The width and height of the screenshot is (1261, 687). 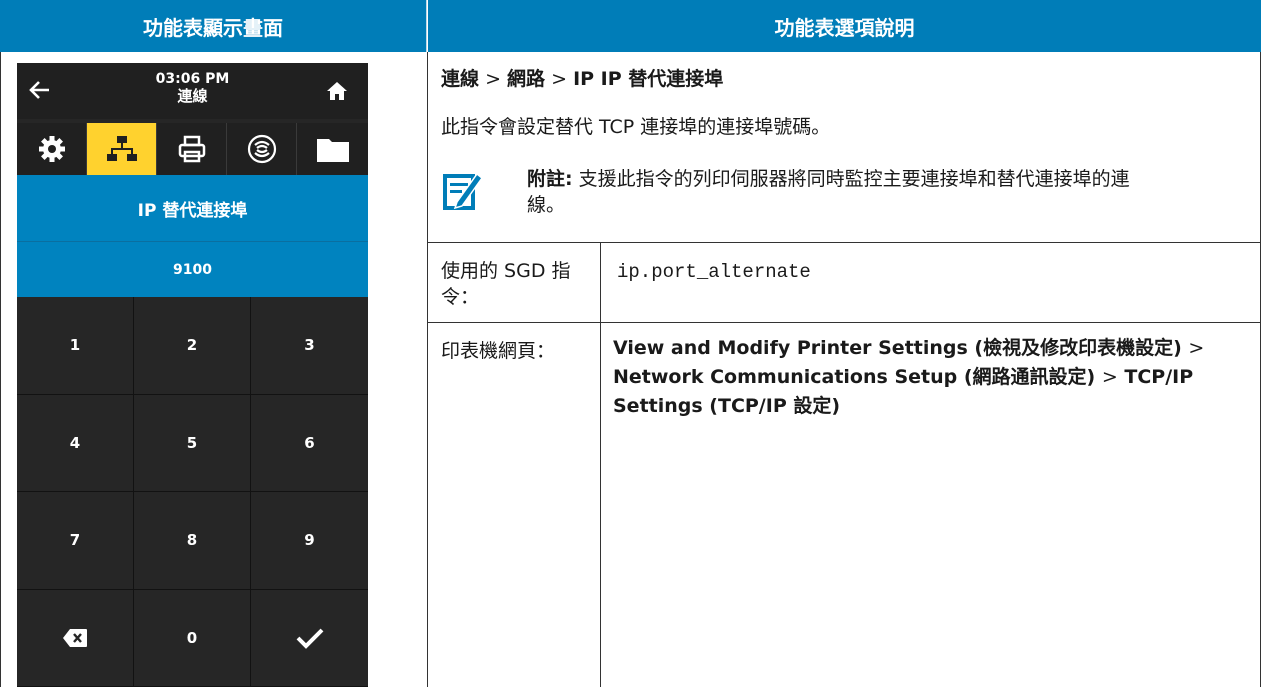 I want to click on table-divider-main, so click(x=427, y=369).